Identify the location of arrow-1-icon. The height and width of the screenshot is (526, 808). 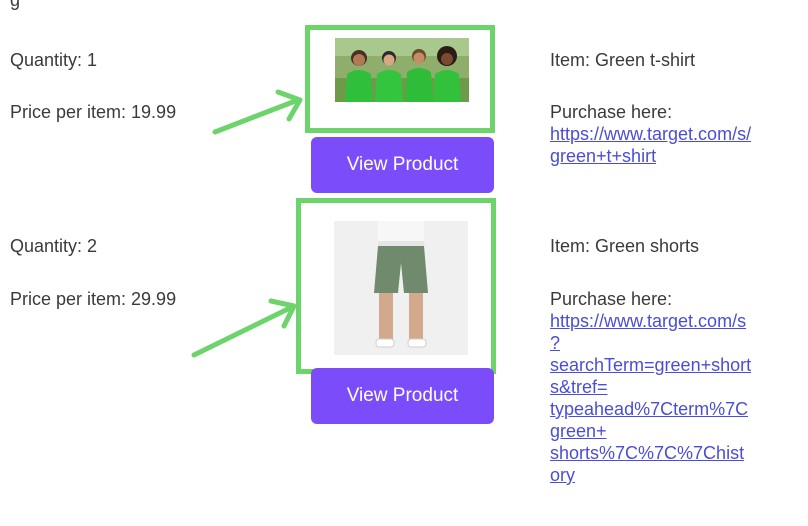
(257, 112).